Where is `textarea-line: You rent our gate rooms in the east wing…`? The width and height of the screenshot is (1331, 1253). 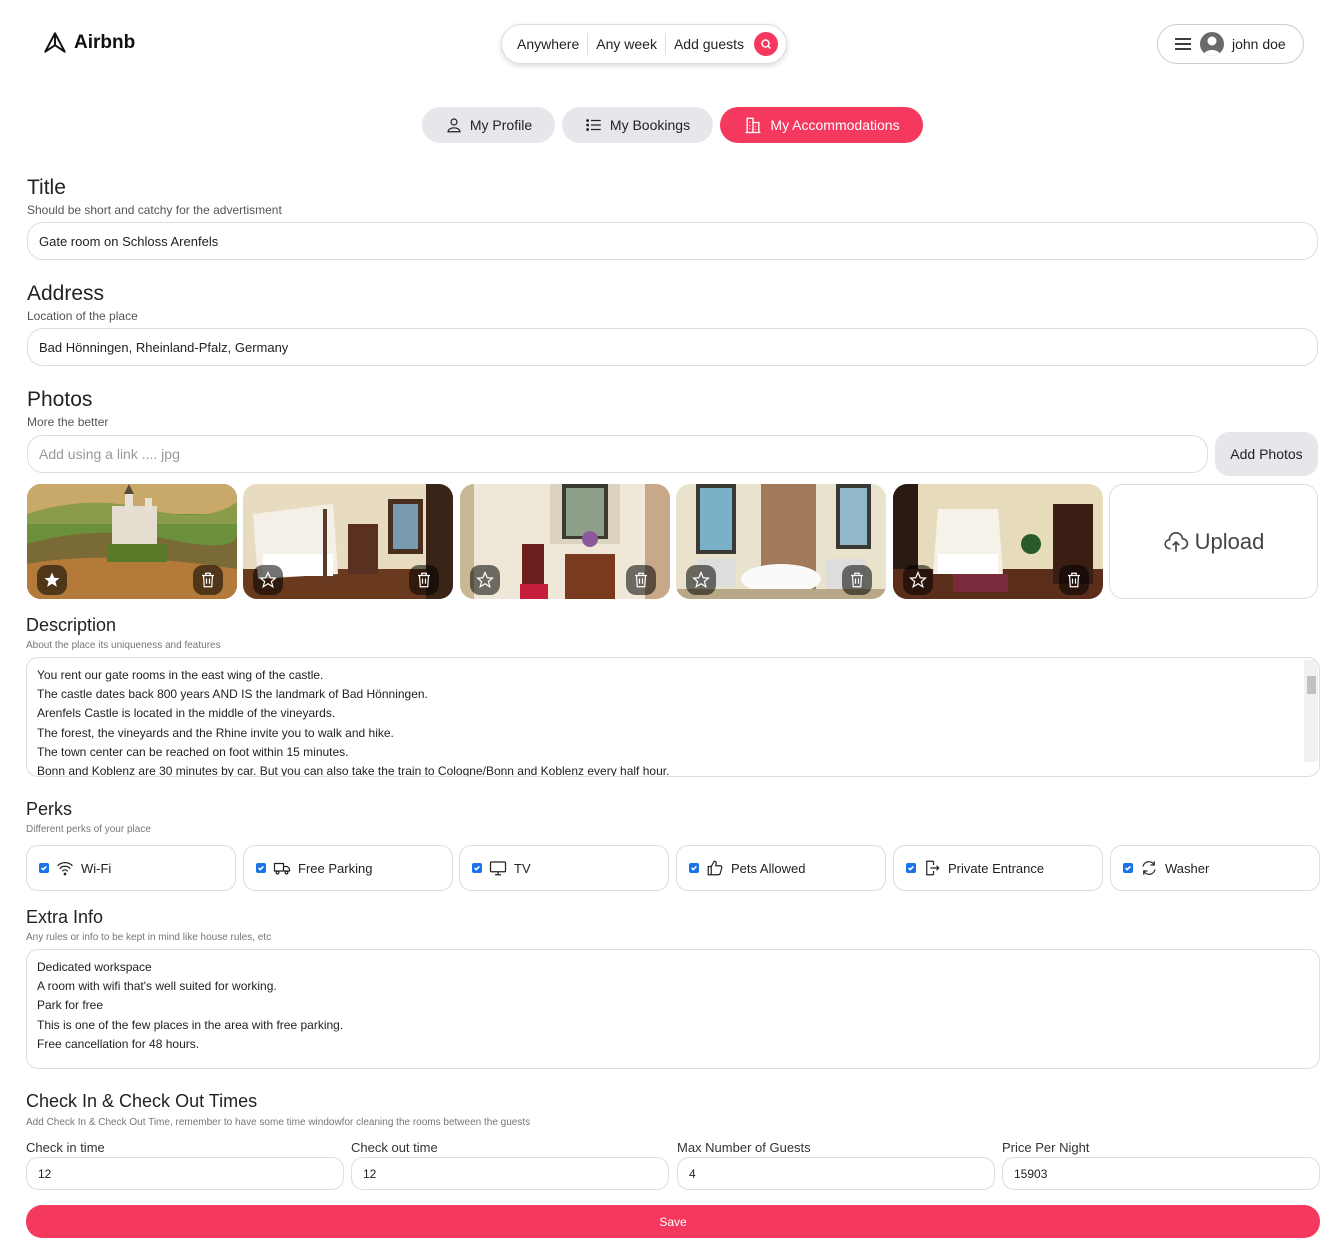
textarea-line: You rent our gate rooms in the east wing… is located at coordinates (180, 675).